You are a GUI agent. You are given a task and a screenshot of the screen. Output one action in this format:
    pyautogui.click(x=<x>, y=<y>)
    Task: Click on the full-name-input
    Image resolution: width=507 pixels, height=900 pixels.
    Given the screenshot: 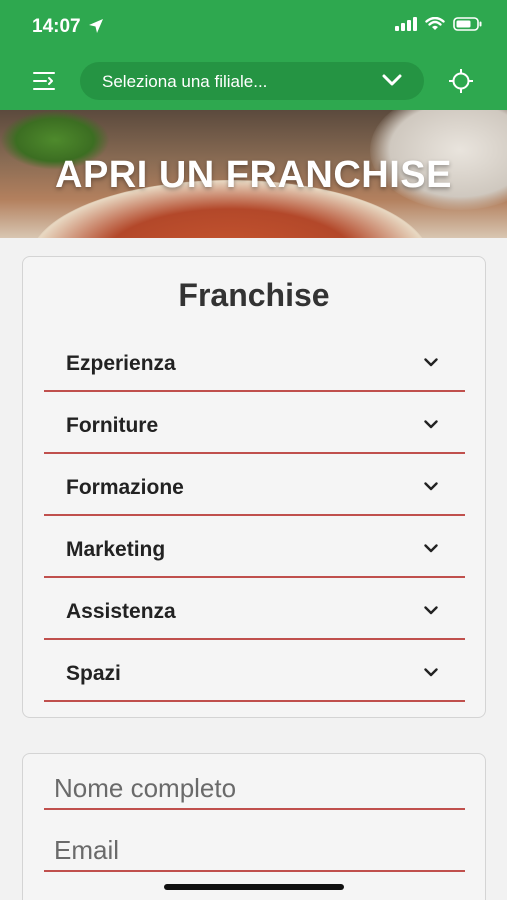 What is the action you would take?
    pyautogui.click(x=254, y=788)
    